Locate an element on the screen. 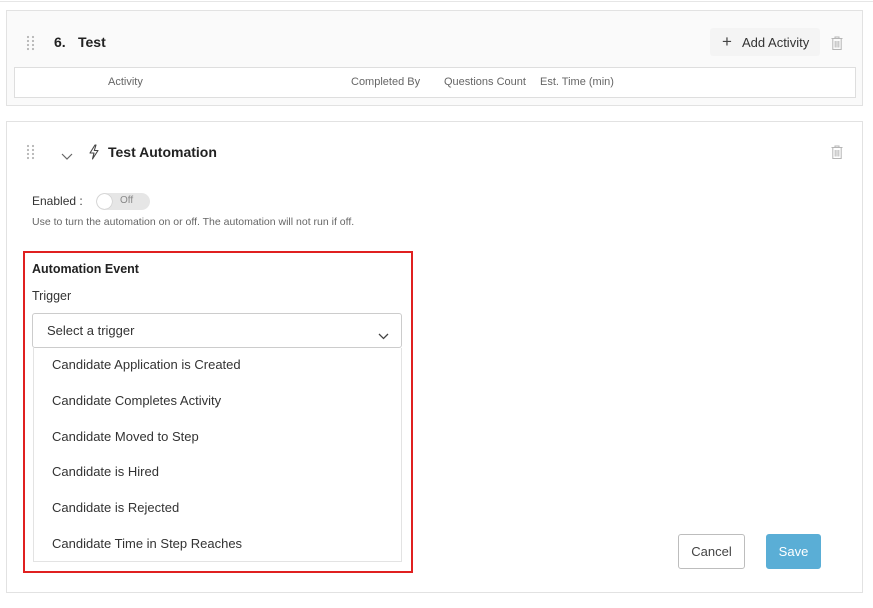 This screenshot has width=873, height=608. add-activity-button: + Add Activity is located at coordinates (765, 42).